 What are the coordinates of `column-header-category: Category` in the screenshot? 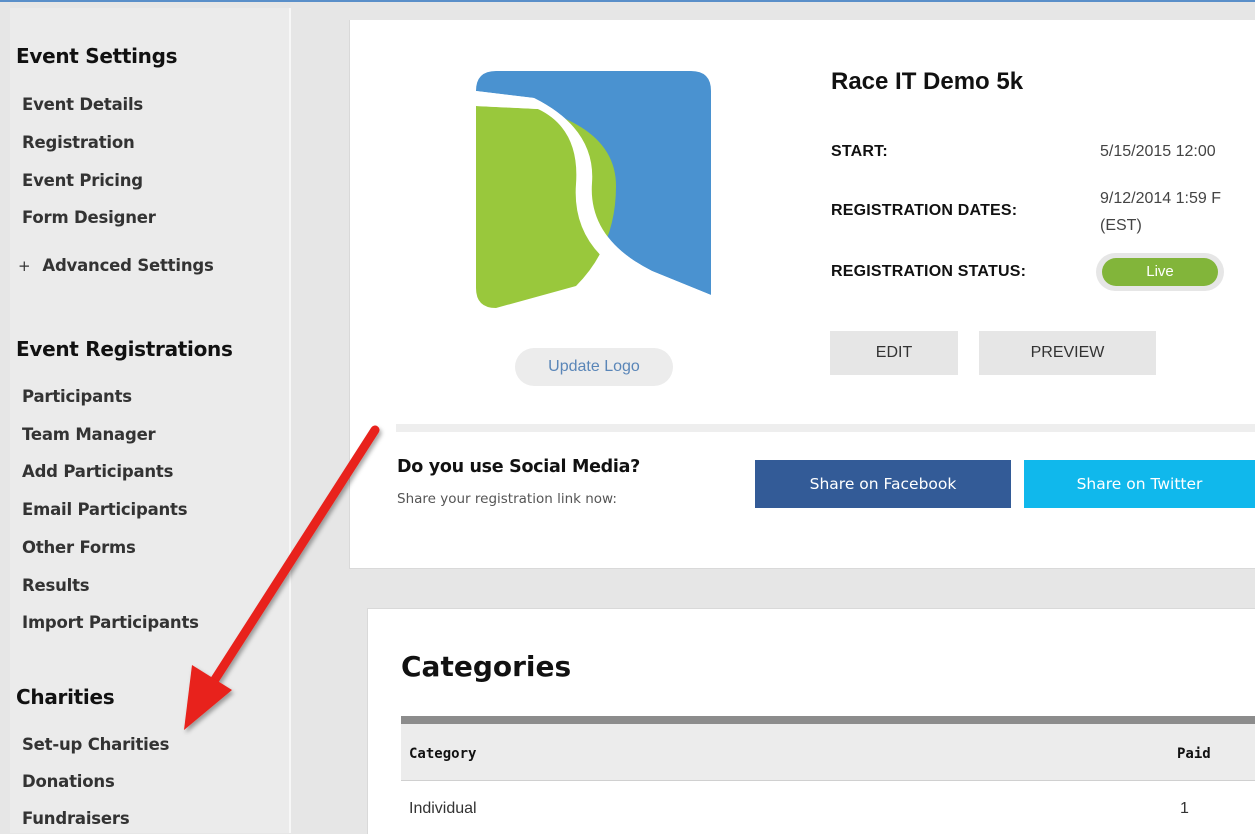 It's located at (443, 754).